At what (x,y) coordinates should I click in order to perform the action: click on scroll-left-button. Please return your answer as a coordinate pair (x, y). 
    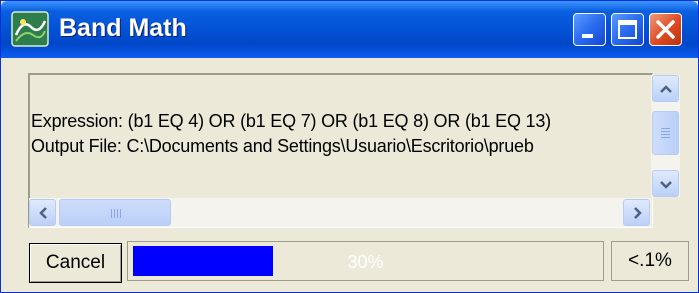
    Looking at the image, I should click on (42, 212).